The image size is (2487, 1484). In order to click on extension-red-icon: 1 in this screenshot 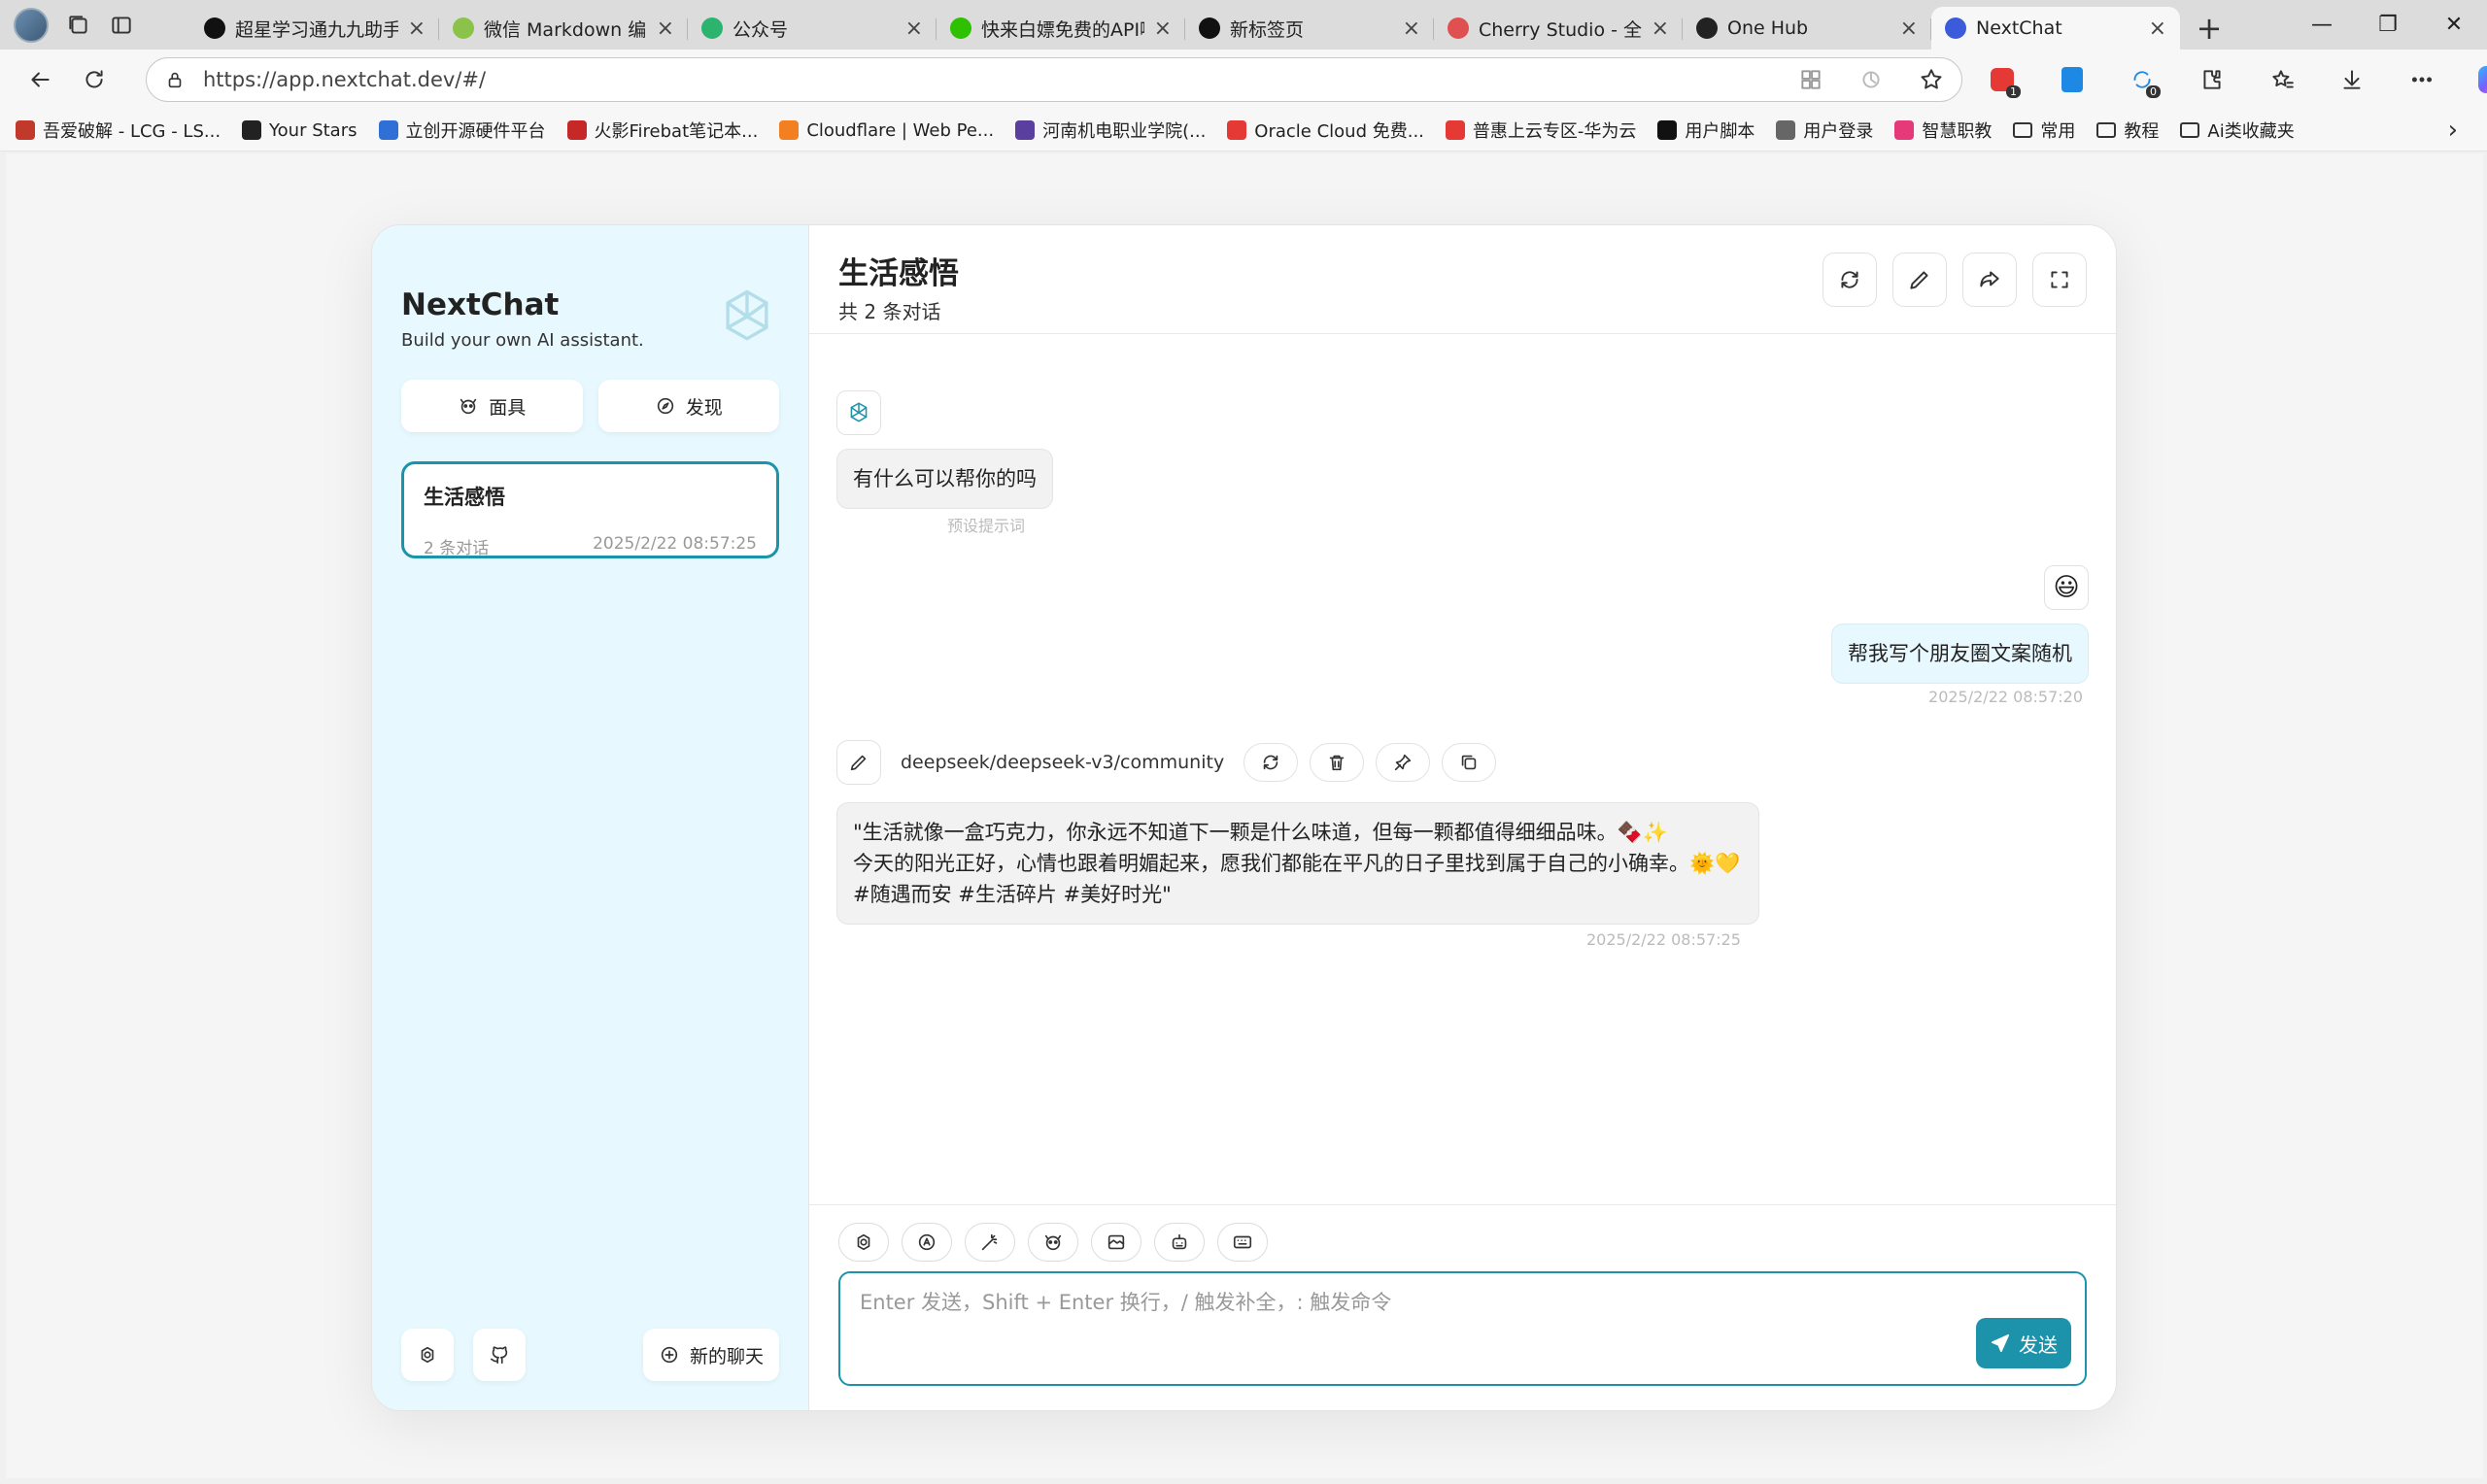, I will do `click(2002, 80)`.